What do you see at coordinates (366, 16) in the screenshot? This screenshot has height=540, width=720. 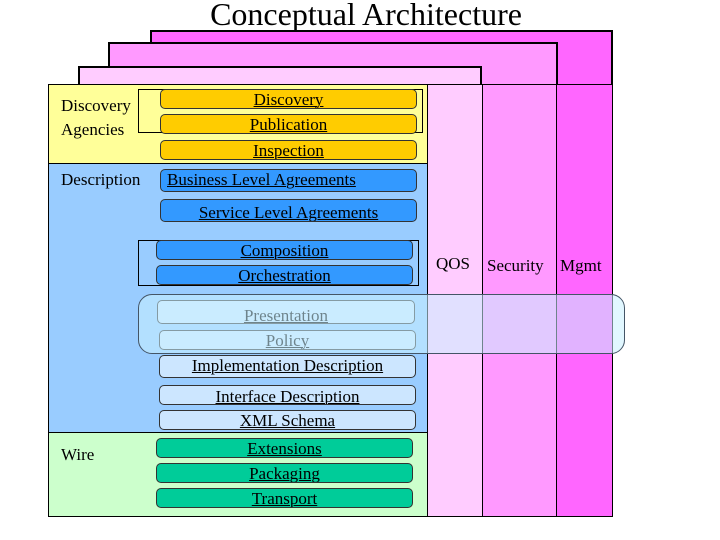 I see `diagram-title: Conceptual Architecture` at bounding box center [366, 16].